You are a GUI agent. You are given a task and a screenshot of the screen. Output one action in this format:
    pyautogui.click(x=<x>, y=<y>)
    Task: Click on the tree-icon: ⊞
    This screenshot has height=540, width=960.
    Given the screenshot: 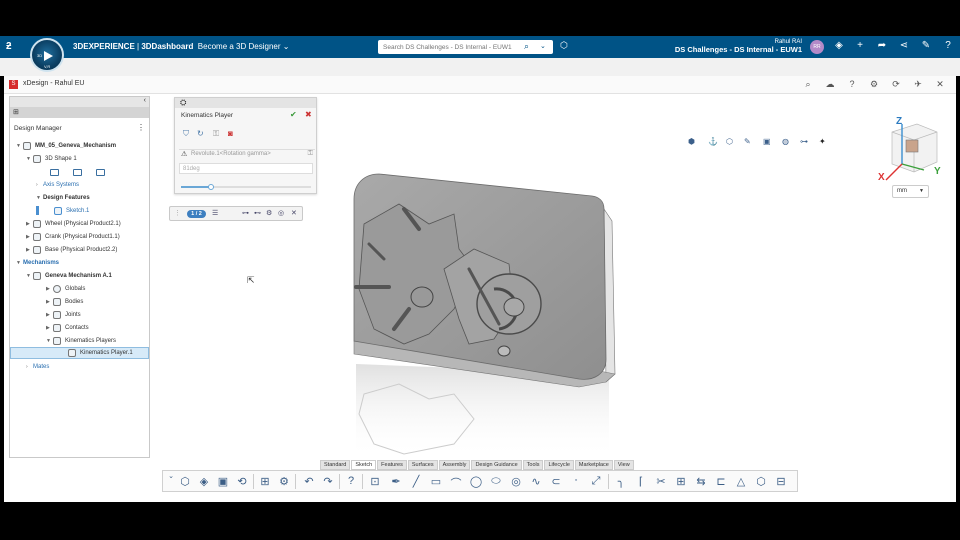 What is the action you would take?
    pyautogui.click(x=16, y=112)
    